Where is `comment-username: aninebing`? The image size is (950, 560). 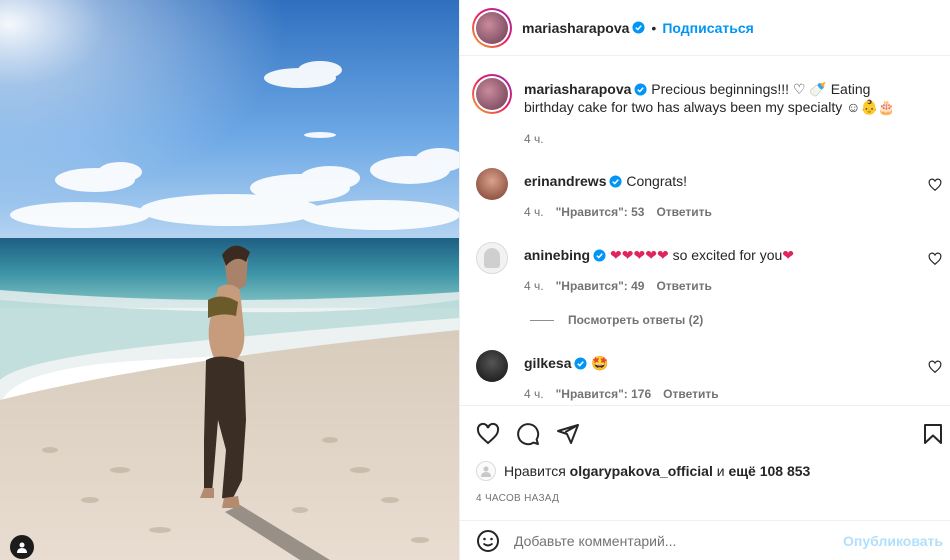
comment-username: aninebing is located at coordinates (557, 255).